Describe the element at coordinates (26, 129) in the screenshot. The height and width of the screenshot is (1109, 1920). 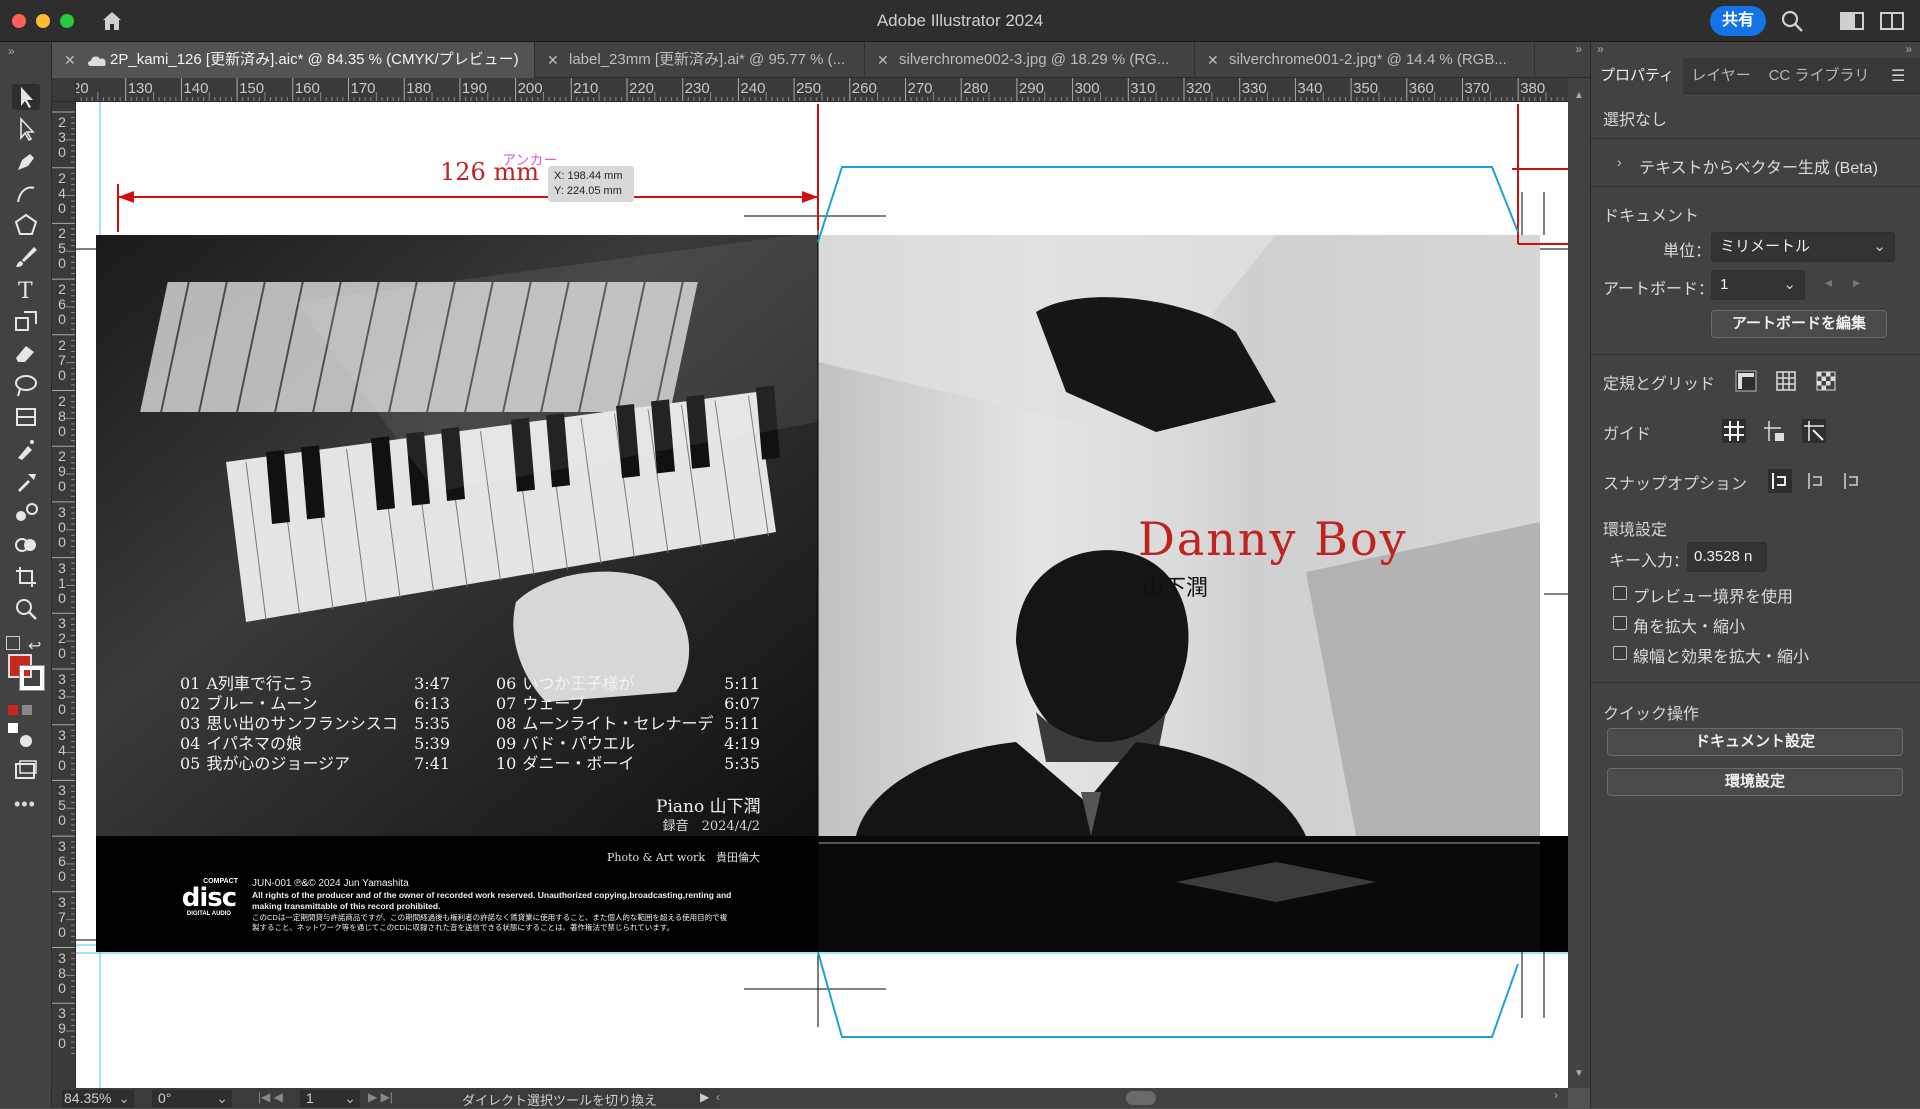
I see `direct-selection-tool` at that location.